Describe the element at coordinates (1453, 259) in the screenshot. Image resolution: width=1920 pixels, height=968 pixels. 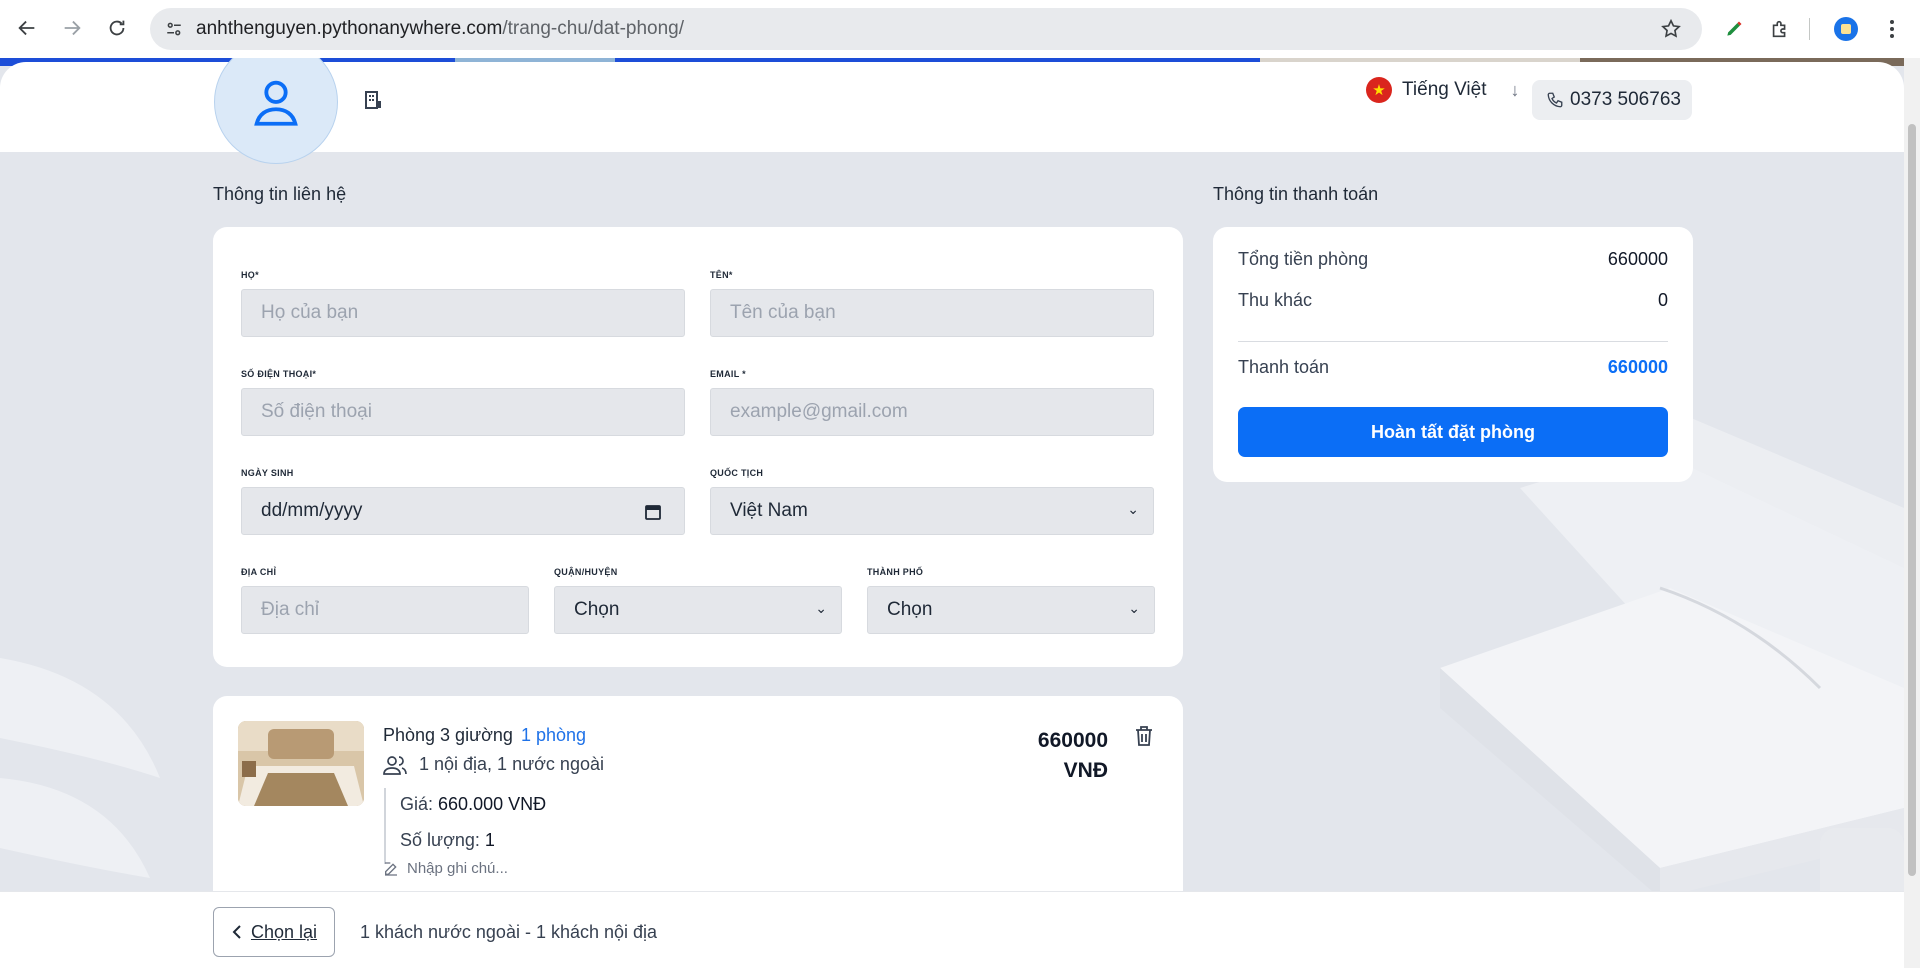
I see `room-total-row: Tổng tiền phòng 660000` at that location.